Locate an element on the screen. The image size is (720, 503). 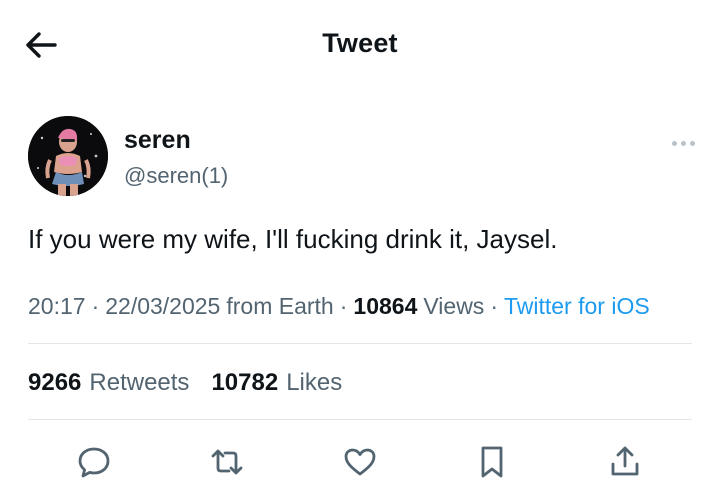
retweet-icon is located at coordinates (227, 462).